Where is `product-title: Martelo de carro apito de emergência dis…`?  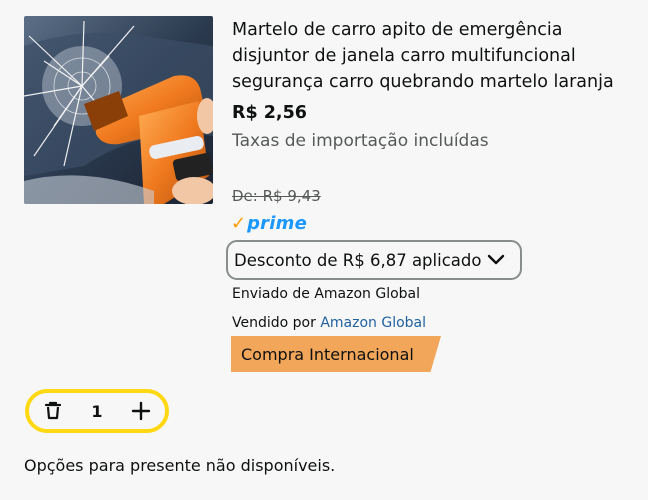
product-title: Martelo de carro apito de emergência dis… is located at coordinates (432, 56).